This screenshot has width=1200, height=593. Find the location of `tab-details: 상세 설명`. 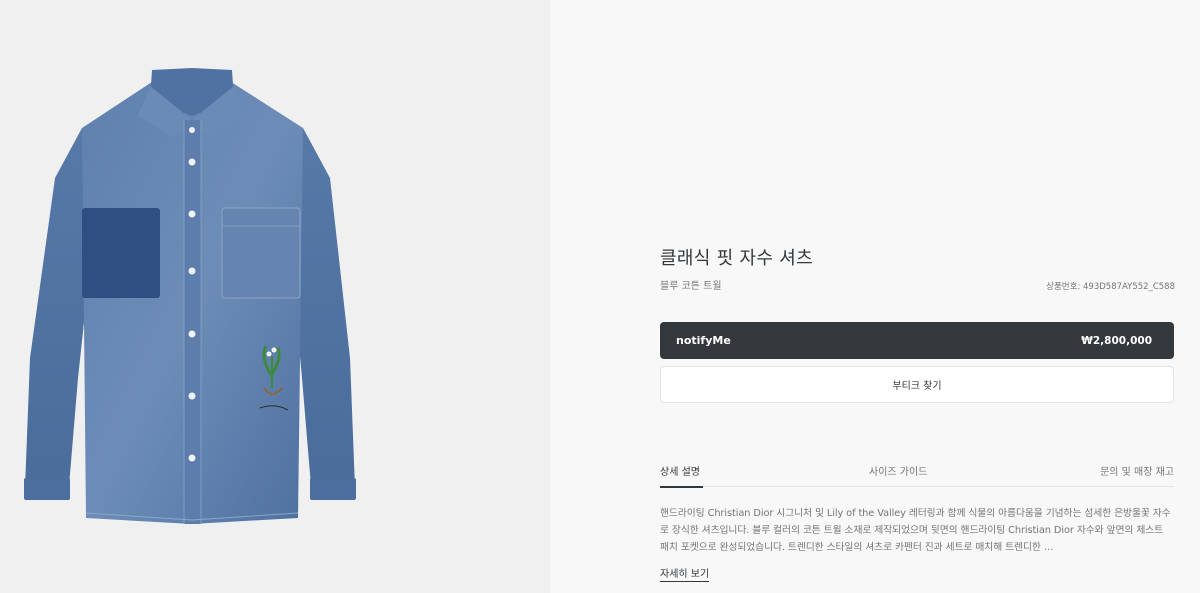

tab-details: 상세 설명 is located at coordinates (681, 475).